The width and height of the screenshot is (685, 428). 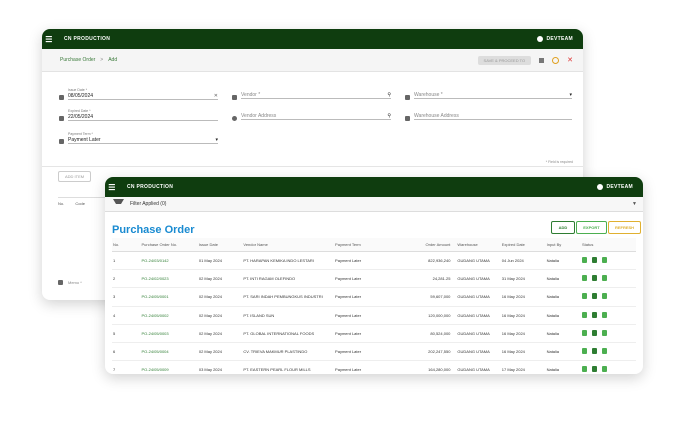 What do you see at coordinates (563, 227) in the screenshot?
I see `add-button: ADD` at bounding box center [563, 227].